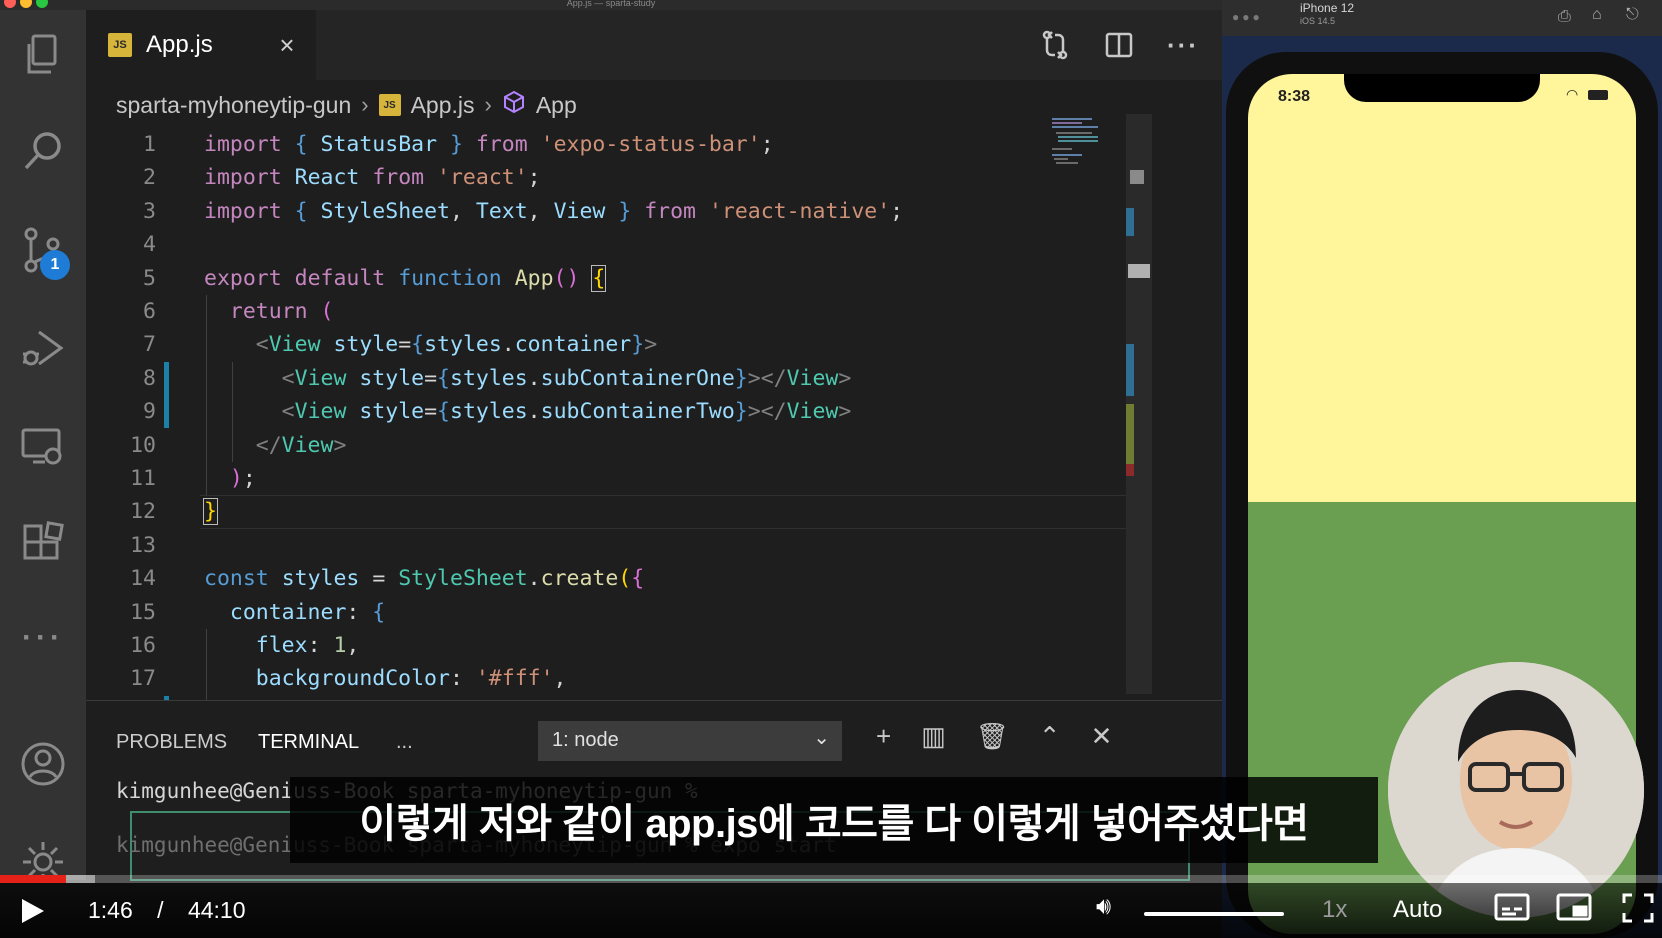 This screenshot has height=938, width=1662. Describe the element at coordinates (1050, 736) in the screenshot. I see `chevron-up-icon: ⌃` at that location.